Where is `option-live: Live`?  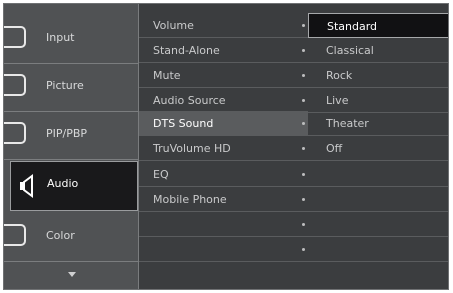
option-live: Live is located at coordinates (378, 100).